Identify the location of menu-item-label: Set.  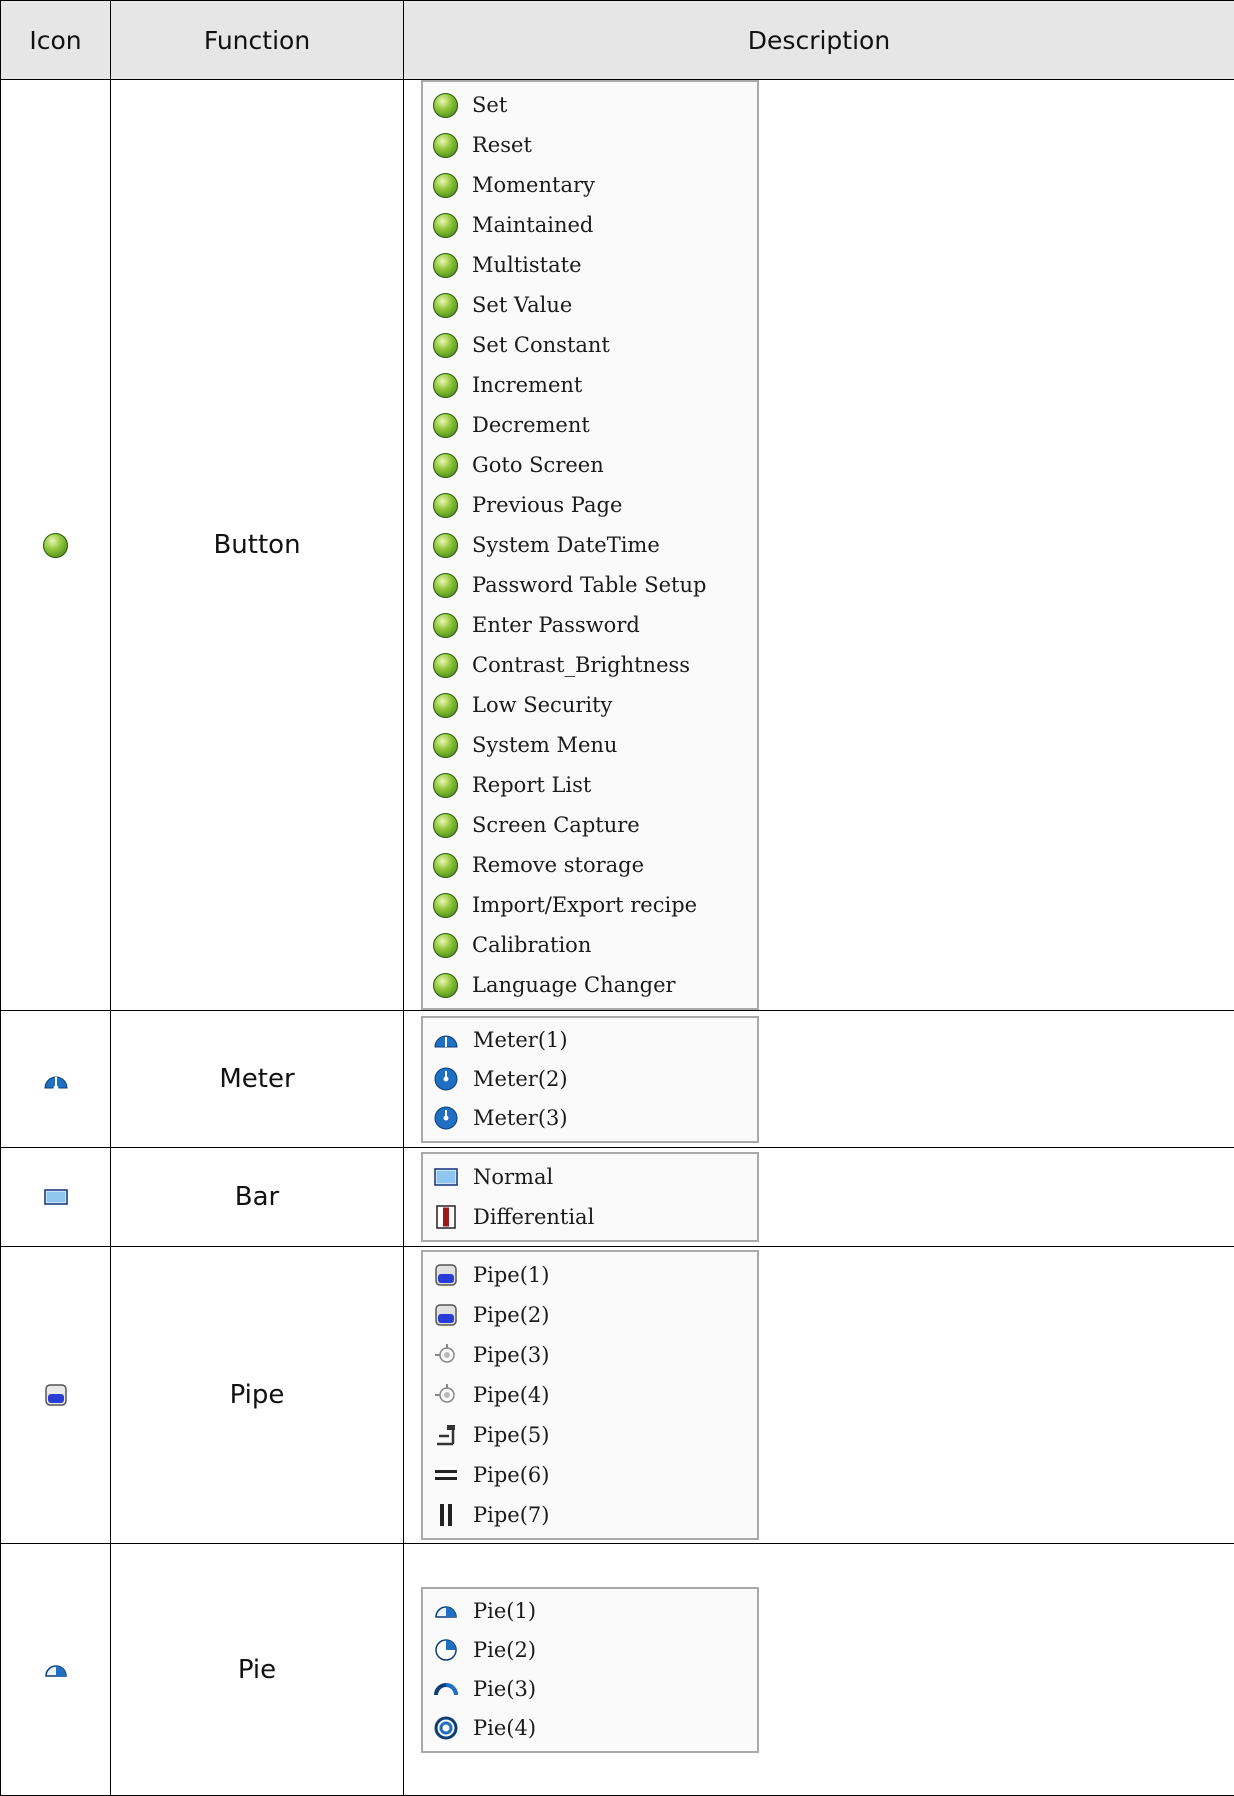
(489, 105).